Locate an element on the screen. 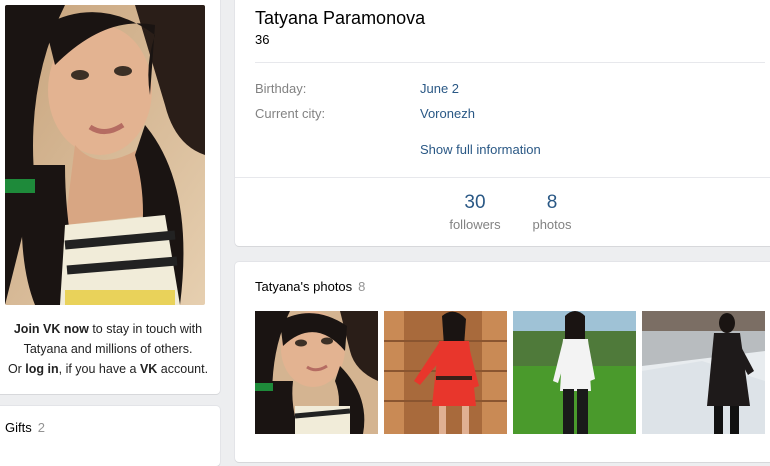 This screenshot has width=770, height=466. profile-age: 36 is located at coordinates (262, 39).